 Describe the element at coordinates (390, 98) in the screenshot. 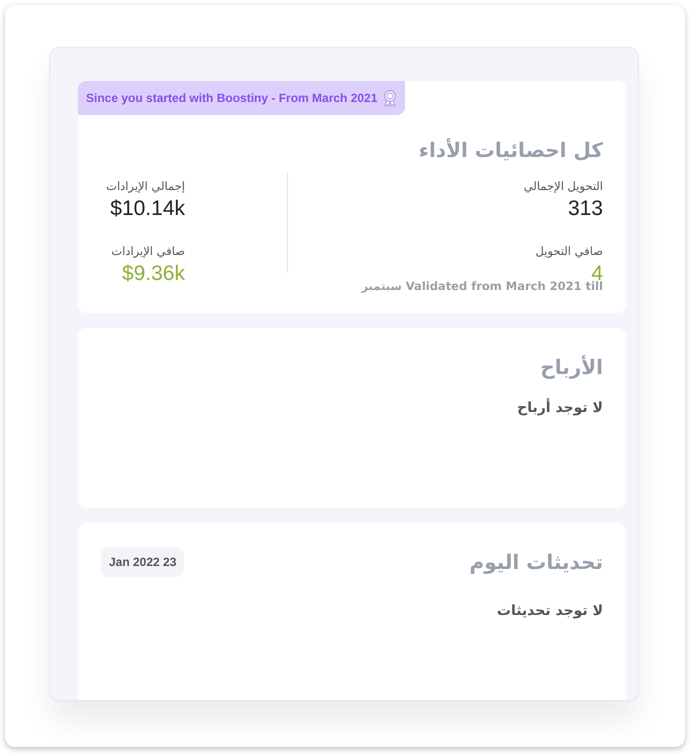

I see `ribbon-award-icon` at that location.